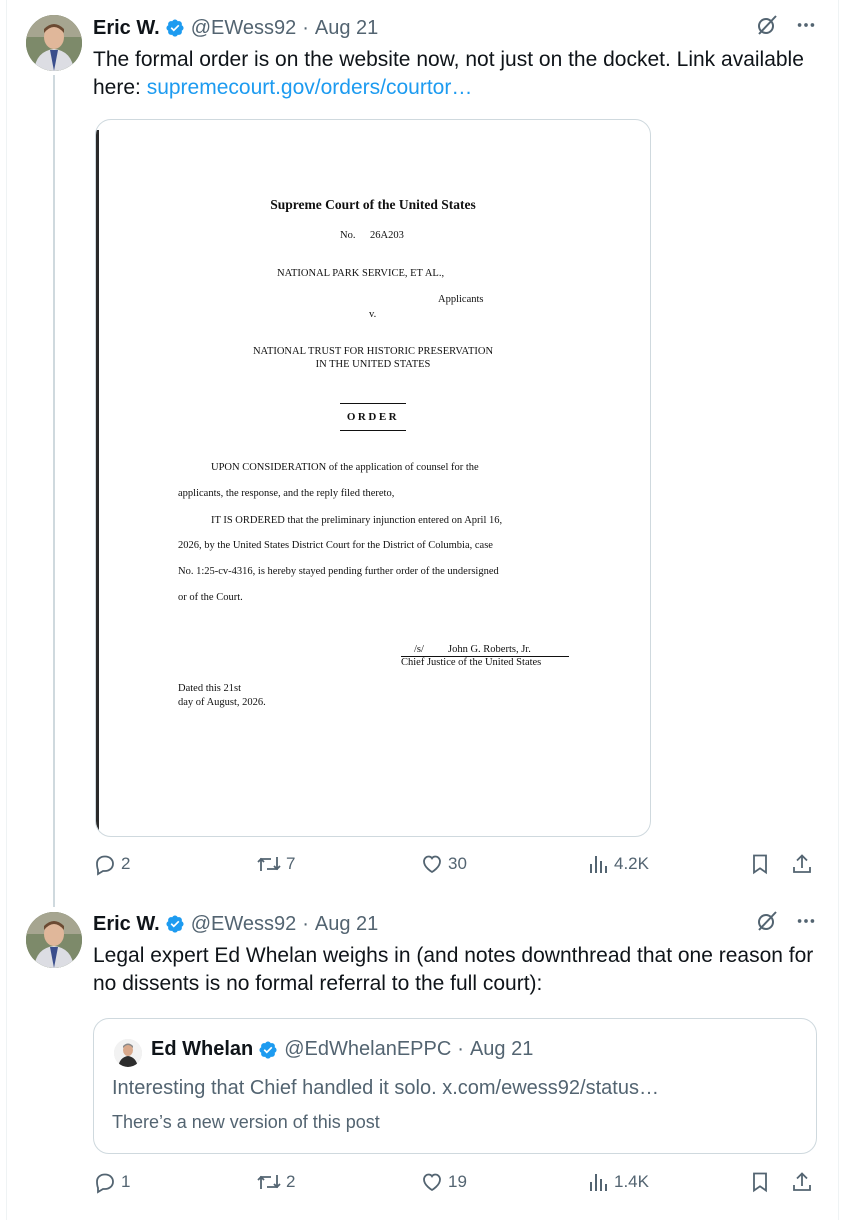 This screenshot has height=1220, width=841. Describe the element at coordinates (209, 688) in the screenshot. I see `doc-dated-line1: Dated this 21st` at that location.